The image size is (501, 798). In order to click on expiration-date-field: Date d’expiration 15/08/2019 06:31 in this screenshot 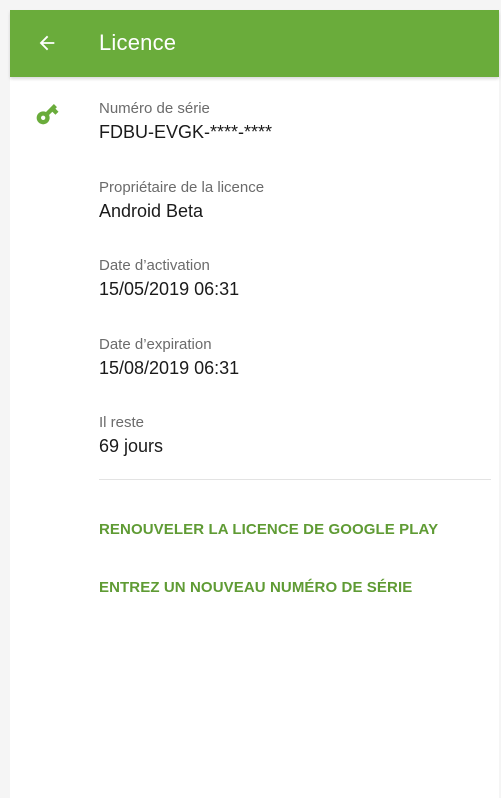, I will do `click(169, 357)`.